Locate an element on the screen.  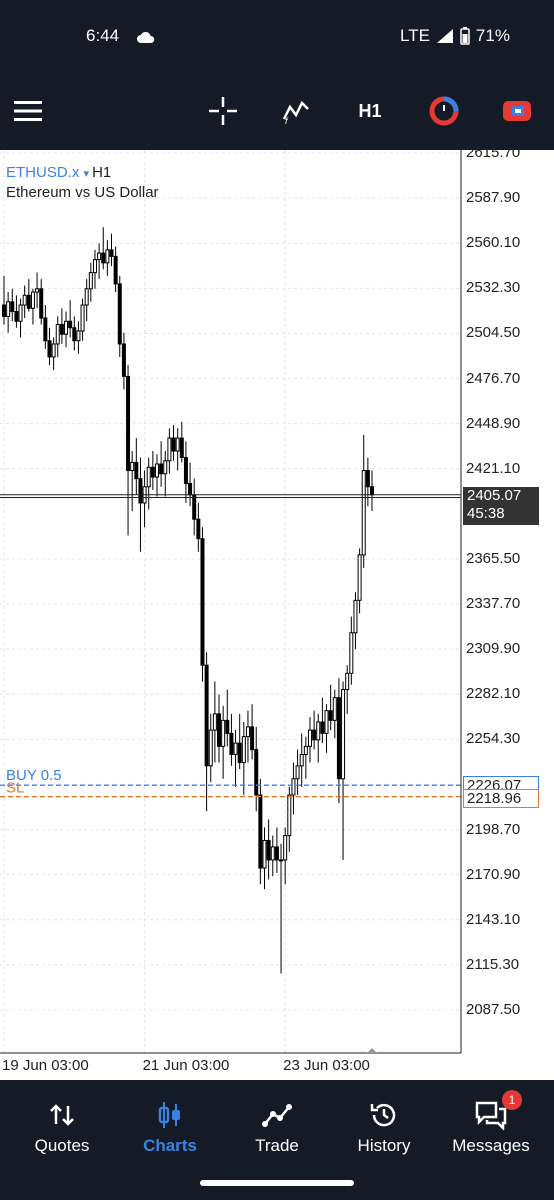
price-tick-label: 2143.10 is located at coordinates (493, 919).